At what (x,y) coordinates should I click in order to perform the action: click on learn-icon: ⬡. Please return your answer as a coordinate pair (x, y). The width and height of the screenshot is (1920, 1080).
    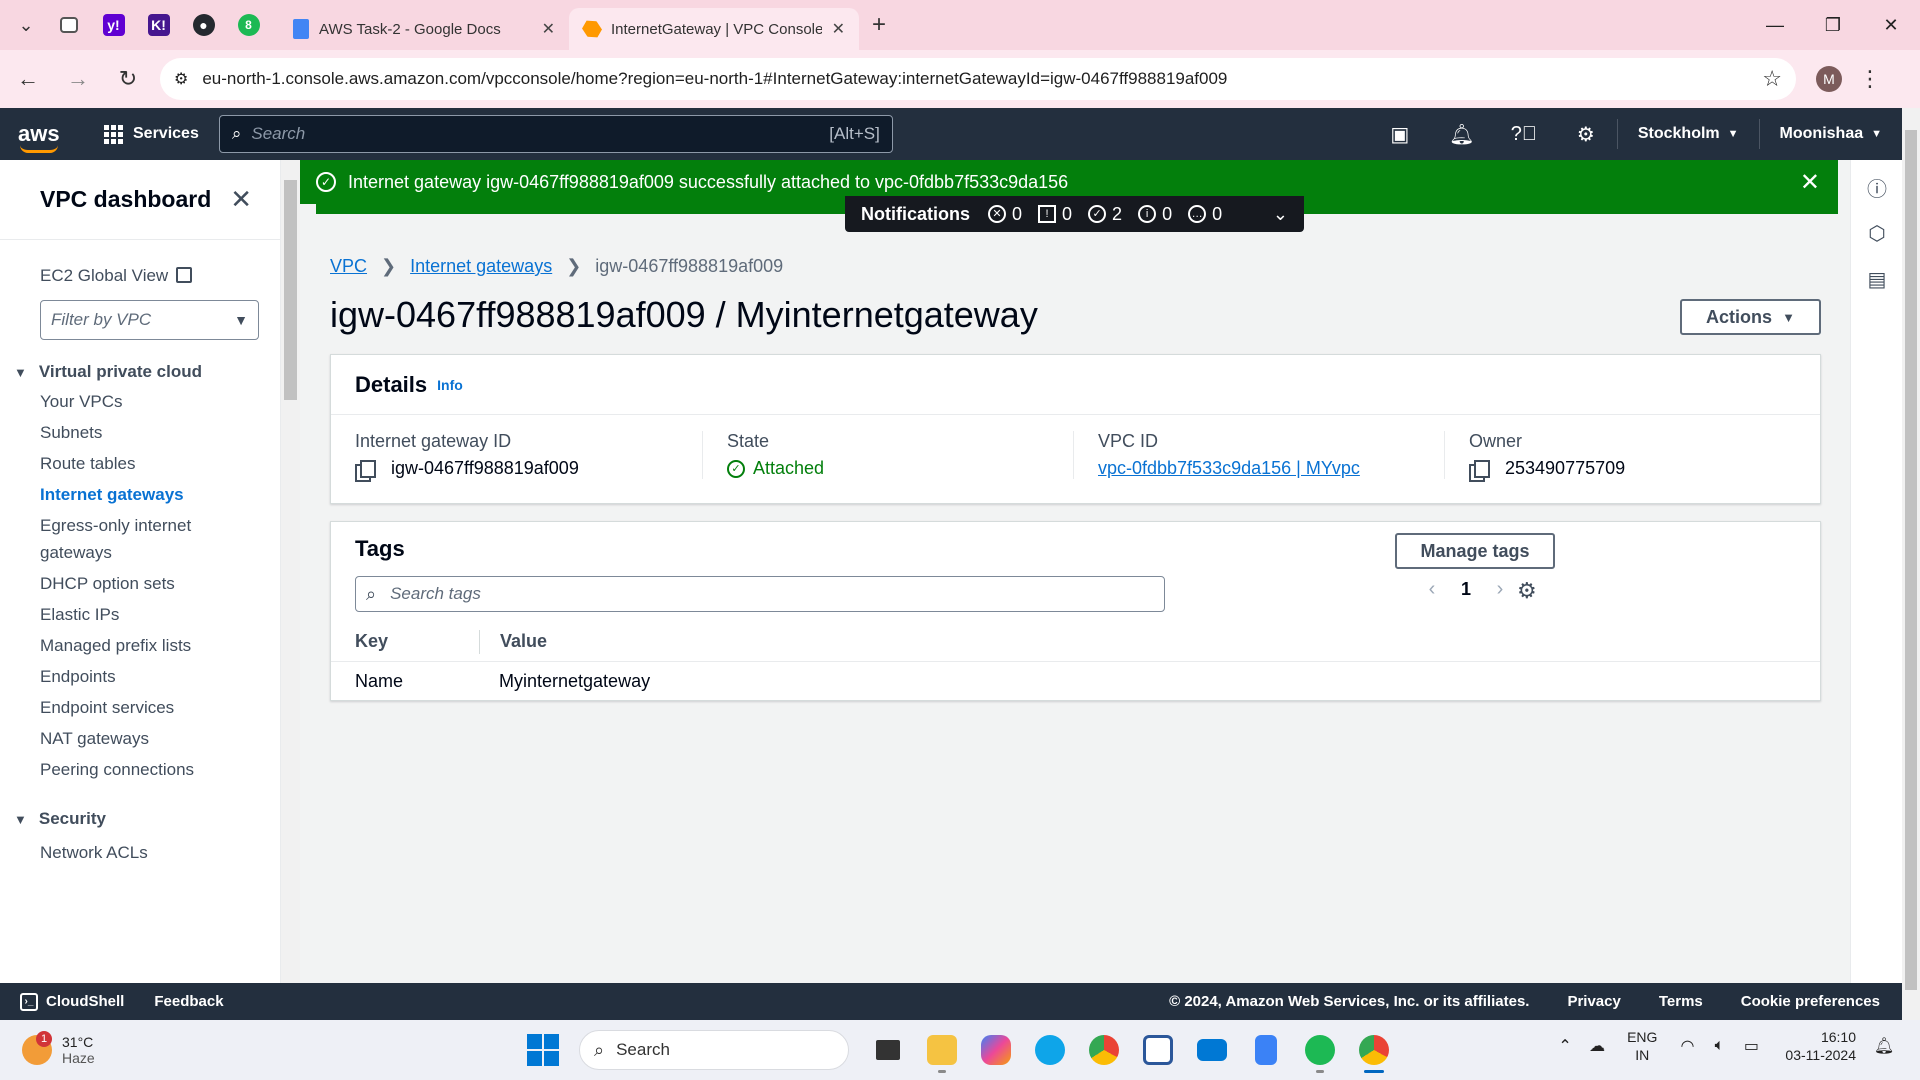
    Looking at the image, I should click on (1877, 233).